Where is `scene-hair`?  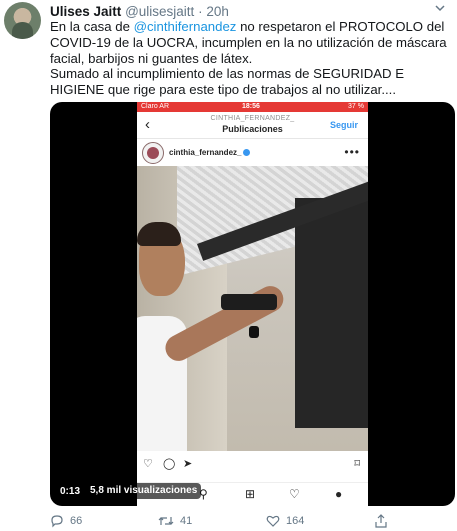
scene-hair is located at coordinates (159, 234).